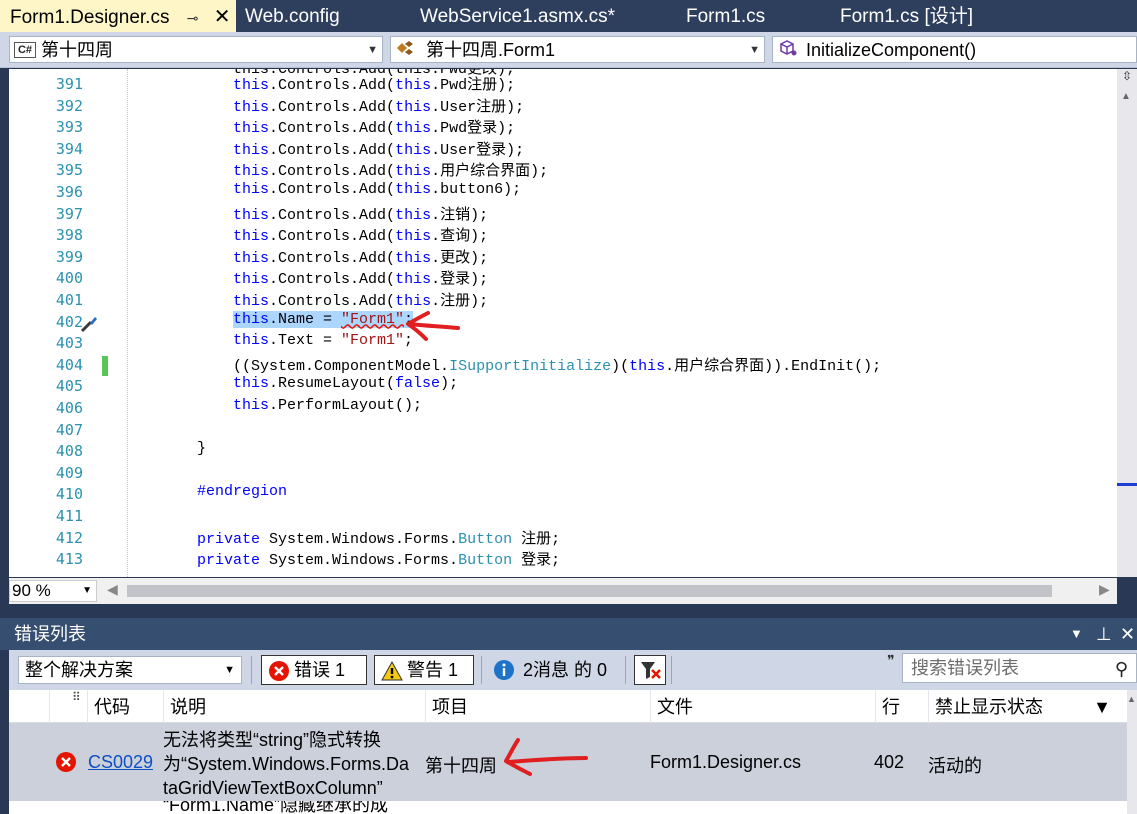 The height and width of the screenshot is (814, 1137). What do you see at coordinates (1104, 634) in the screenshot?
I see `pin-icon: ⊥` at bounding box center [1104, 634].